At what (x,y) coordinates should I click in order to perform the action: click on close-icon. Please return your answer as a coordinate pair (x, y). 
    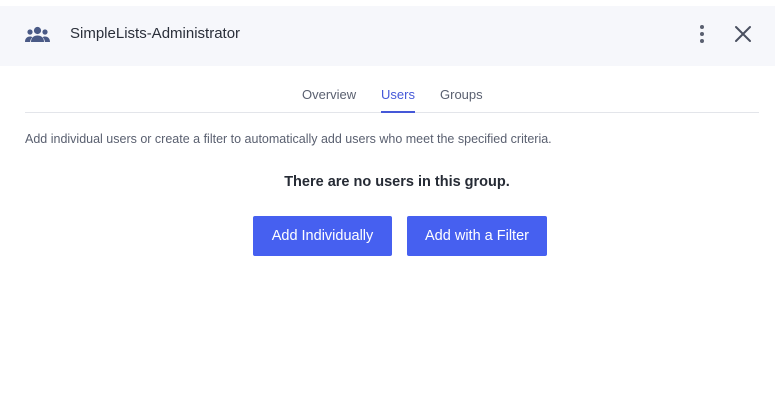
    Looking at the image, I should click on (743, 34).